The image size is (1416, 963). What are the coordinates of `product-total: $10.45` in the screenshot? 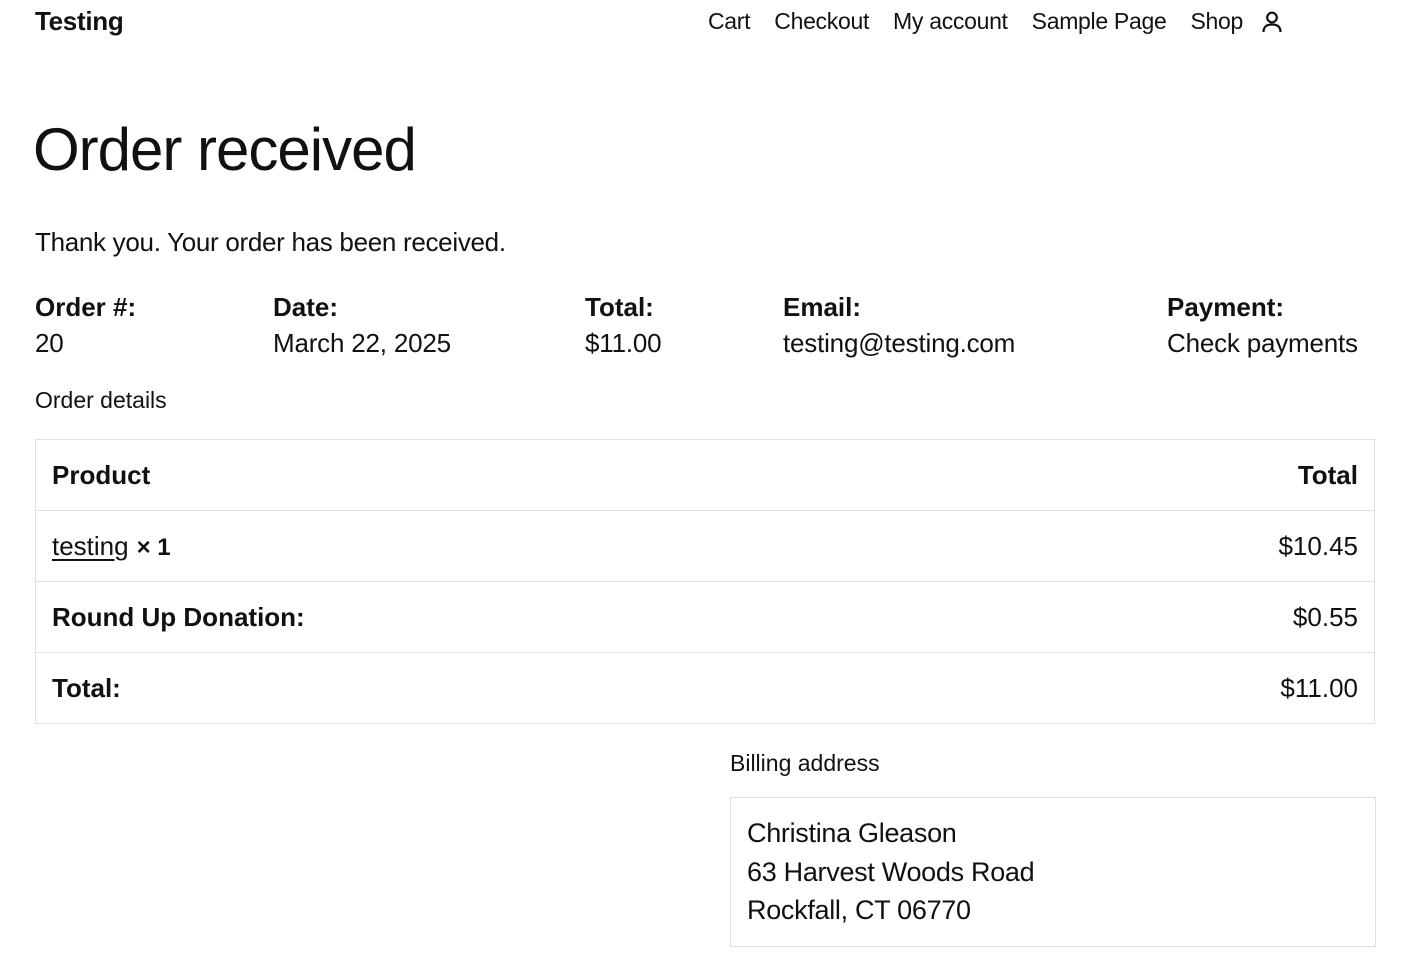 It's located at (1185, 546).